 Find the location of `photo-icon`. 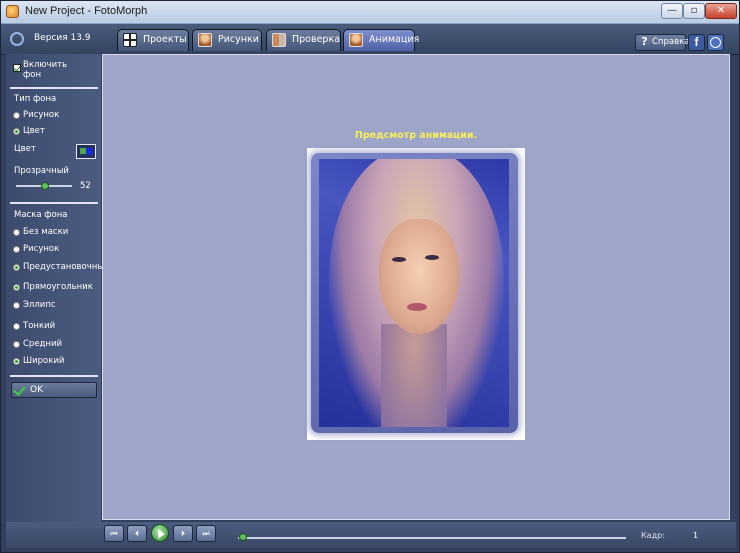

photo-icon is located at coordinates (205, 40).